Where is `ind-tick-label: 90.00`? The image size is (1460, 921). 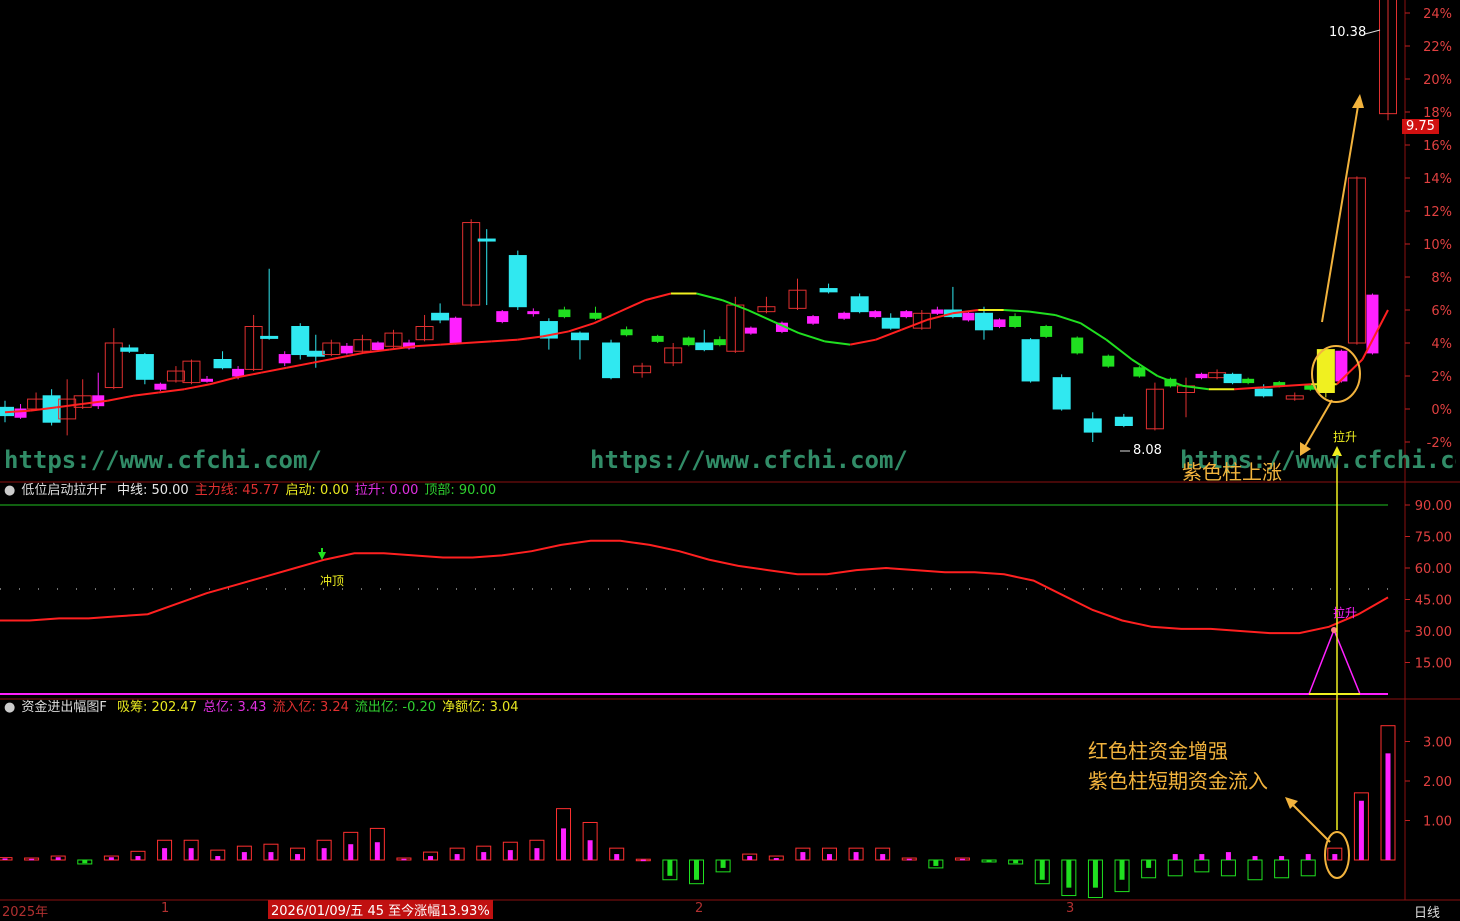 ind-tick-label: 90.00 is located at coordinates (1433, 506).